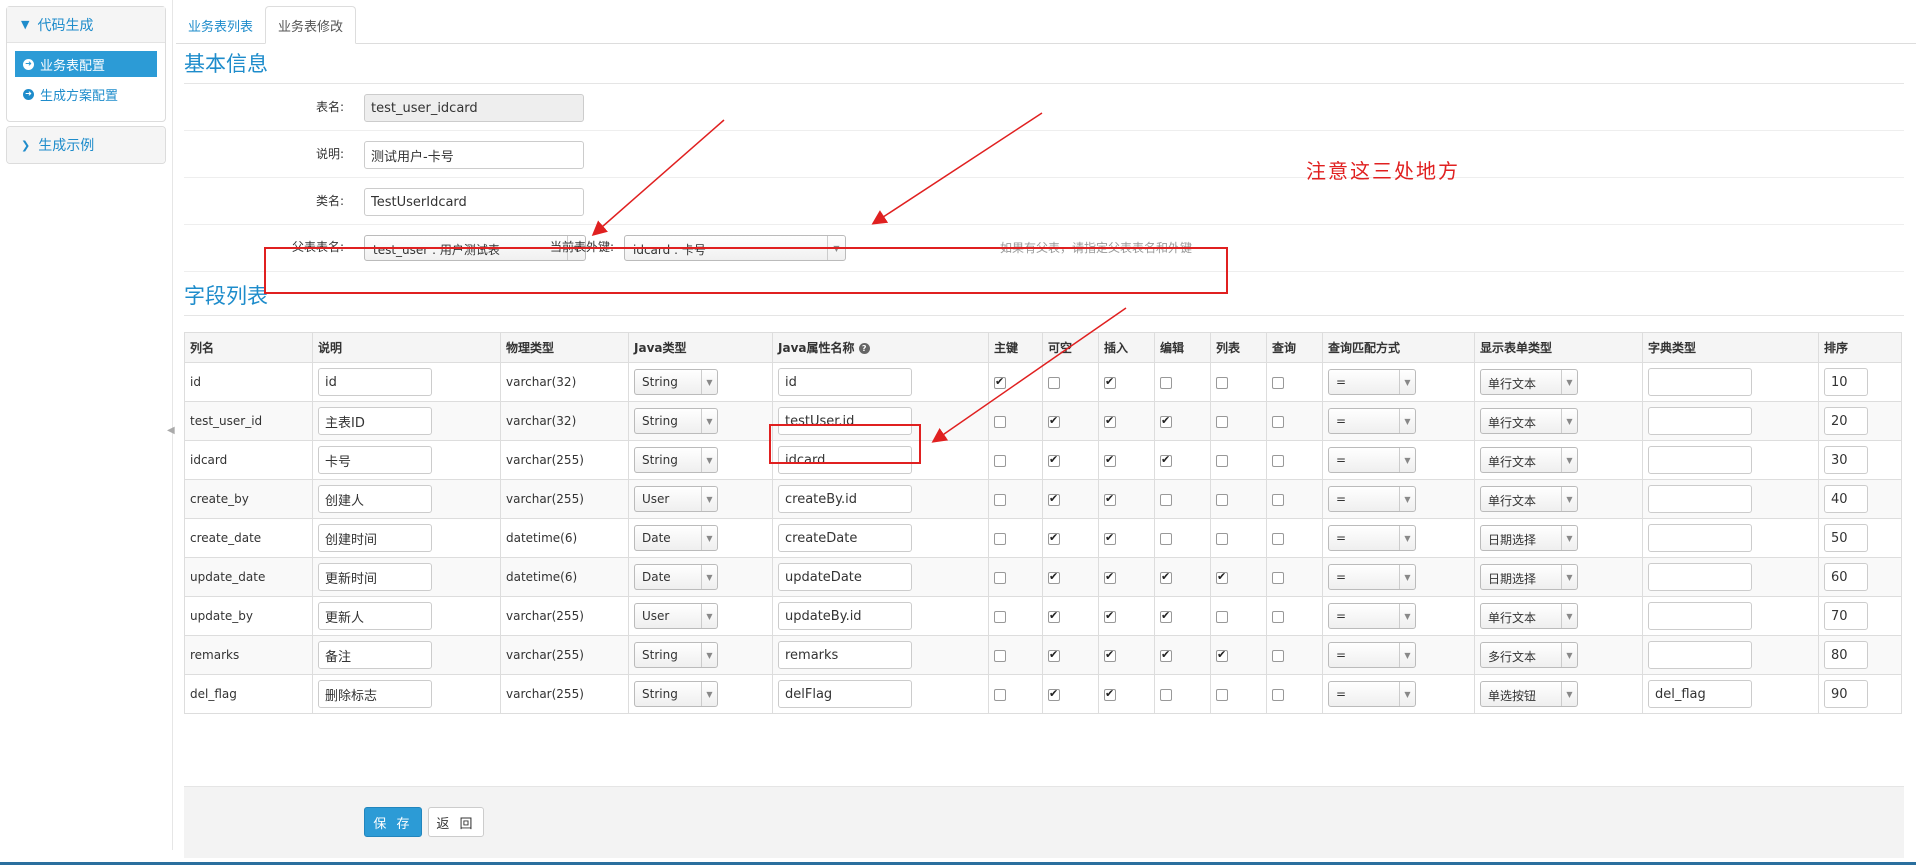  What do you see at coordinates (474, 108) in the screenshot?
I see `table-name-input` at bounding box center [474, 108].